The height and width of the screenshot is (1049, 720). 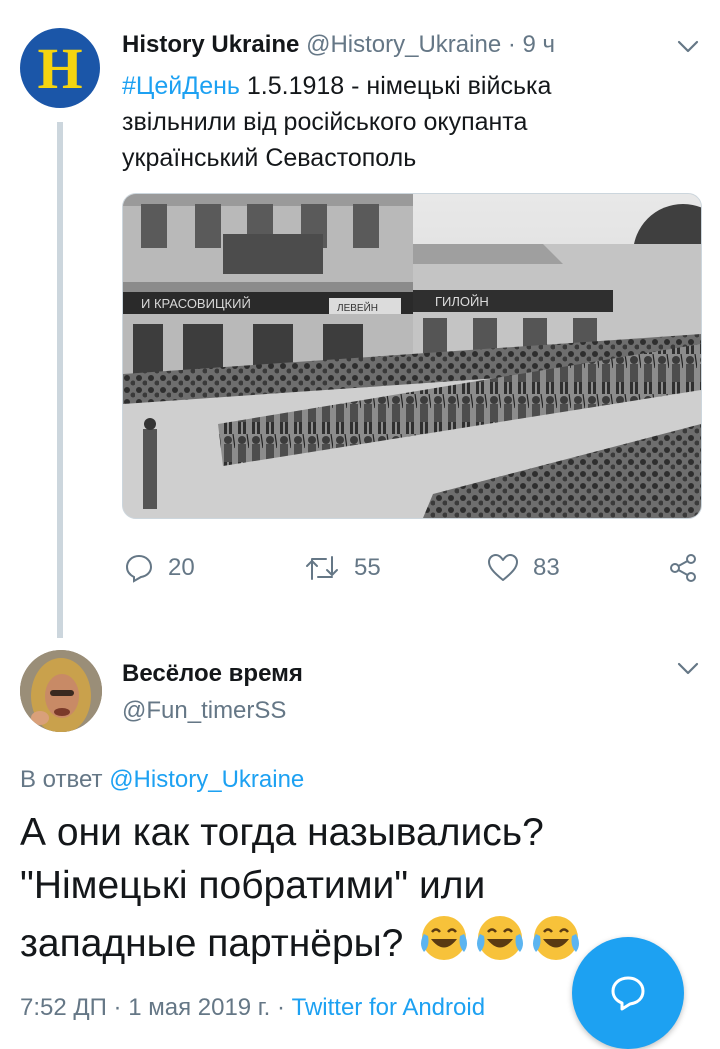 I want to click on like-count: 83, so click(x=546, y=567).